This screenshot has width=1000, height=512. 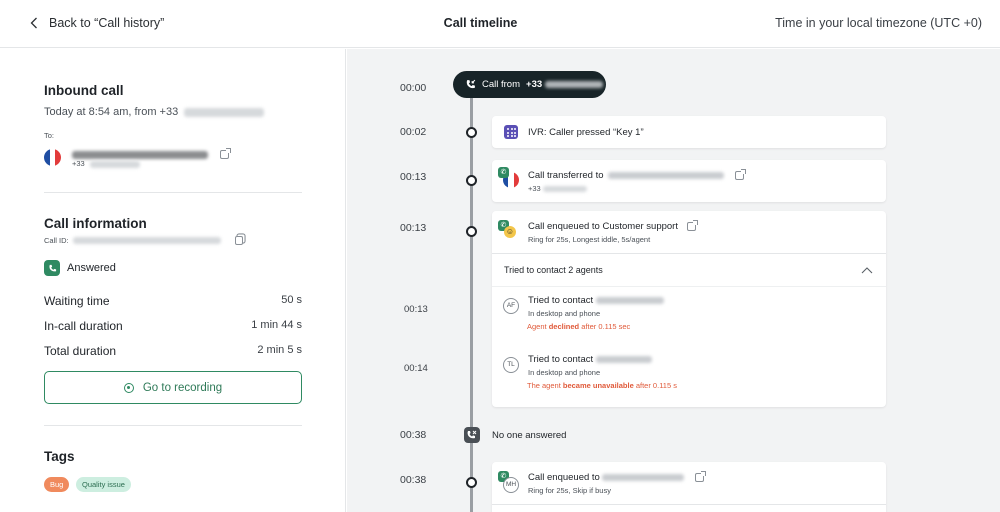 I want to click on tried-agents-toggle: Tried to contact 2 agents, so click(x=689, y=270).